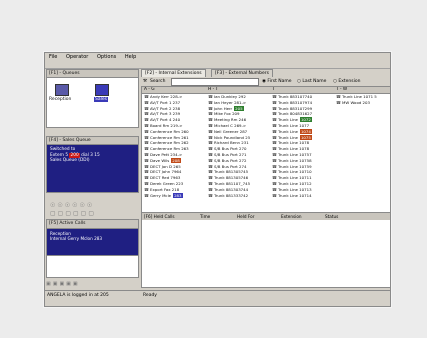 This screenshot has height=338, width=427. What do you see at coordinates (167, 183) in the screenshot?
I see `extension-name: Derek Green 223` at bounding box center [167, 183].